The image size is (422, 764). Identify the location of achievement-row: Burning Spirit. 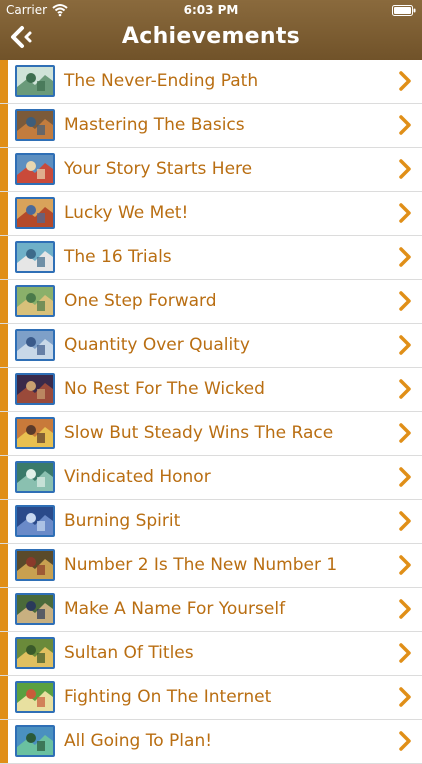
(211, 522).